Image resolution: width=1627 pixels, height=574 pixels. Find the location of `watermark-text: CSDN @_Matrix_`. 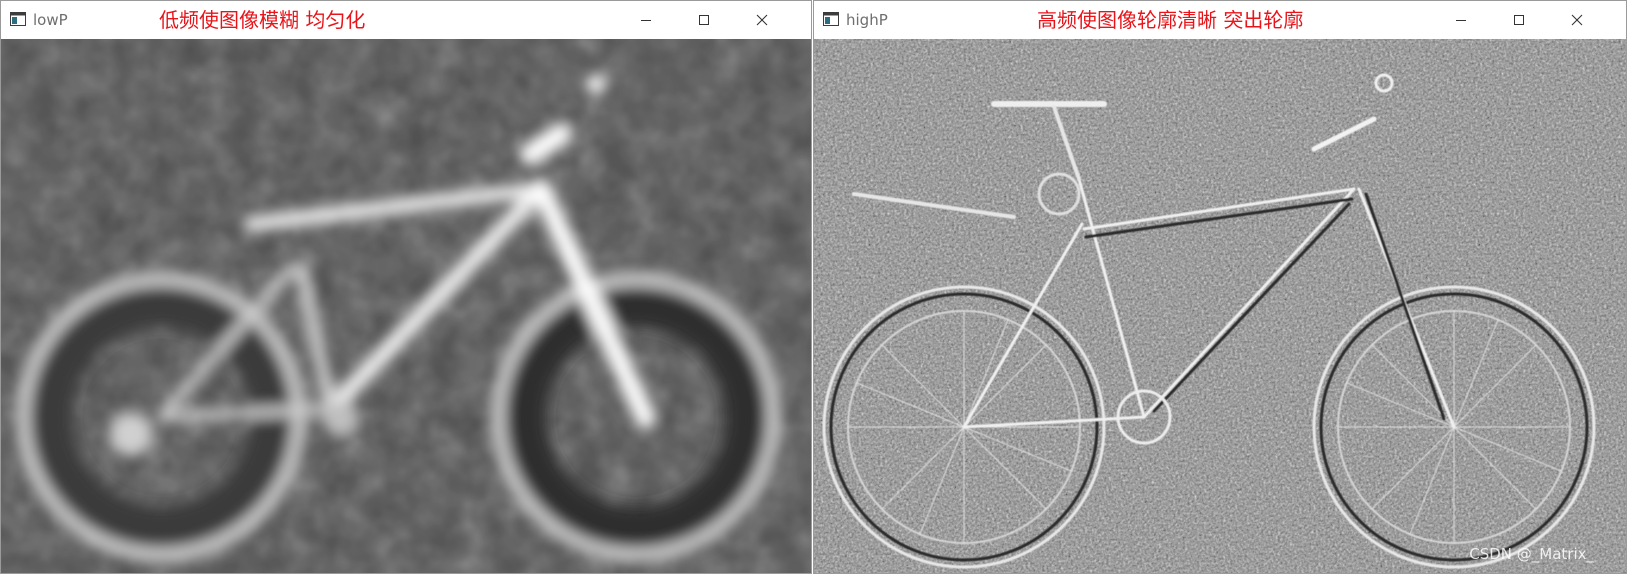

watermark-text: CSDN @_Matrix_ is located at coordinates (1531, 554).